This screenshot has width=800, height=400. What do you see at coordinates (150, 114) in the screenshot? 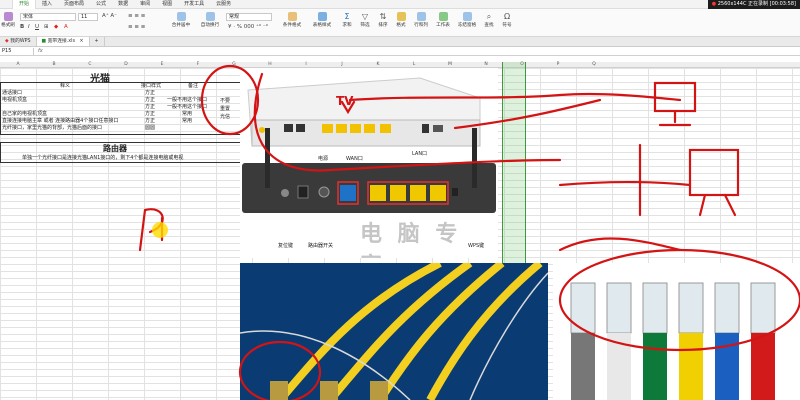
I see `row4-port: 方正` at bounding box center [150, 114].